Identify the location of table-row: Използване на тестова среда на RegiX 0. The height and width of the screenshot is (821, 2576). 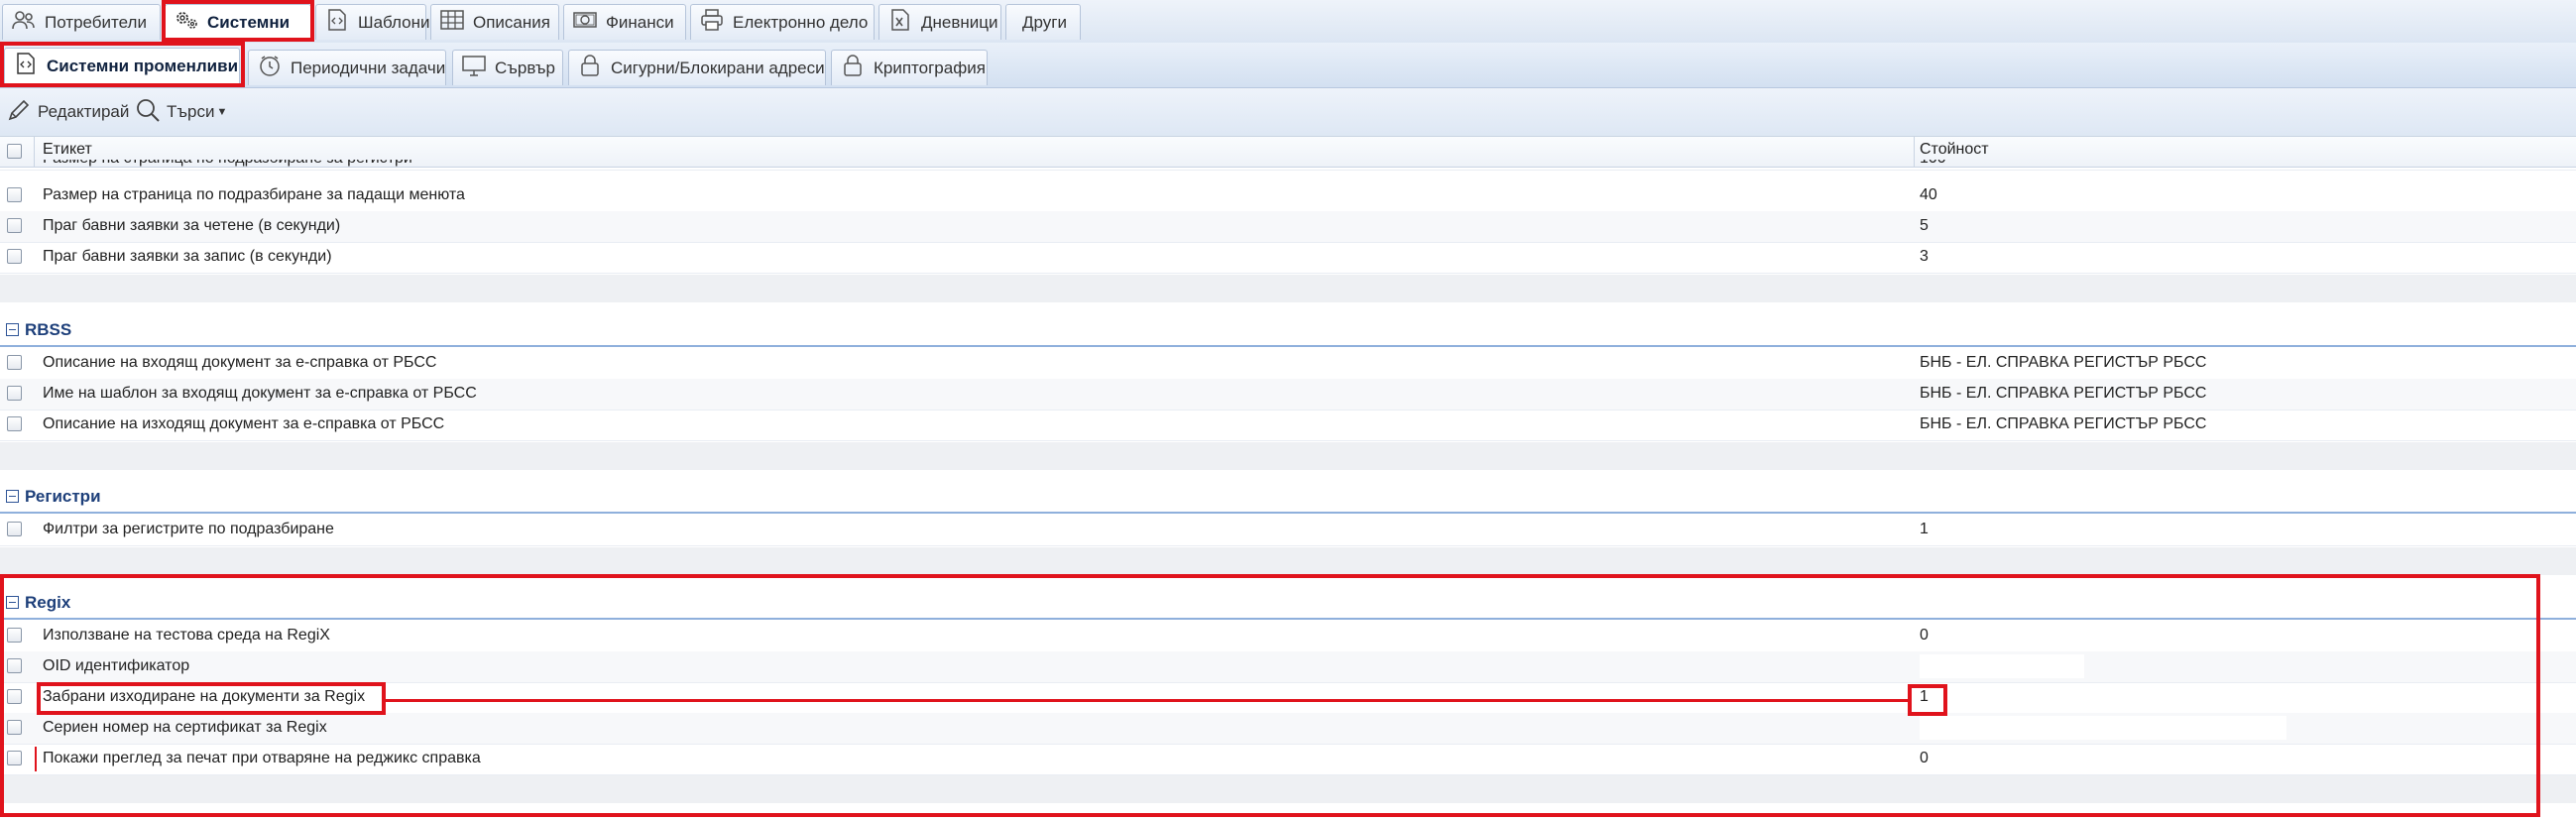
(1288, 636).